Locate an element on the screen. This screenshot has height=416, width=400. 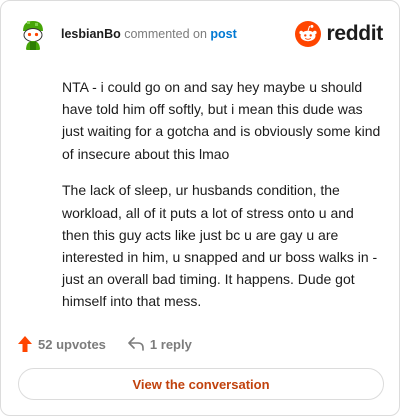
upvote-arrow-icon is located at coordinates (25, 344).